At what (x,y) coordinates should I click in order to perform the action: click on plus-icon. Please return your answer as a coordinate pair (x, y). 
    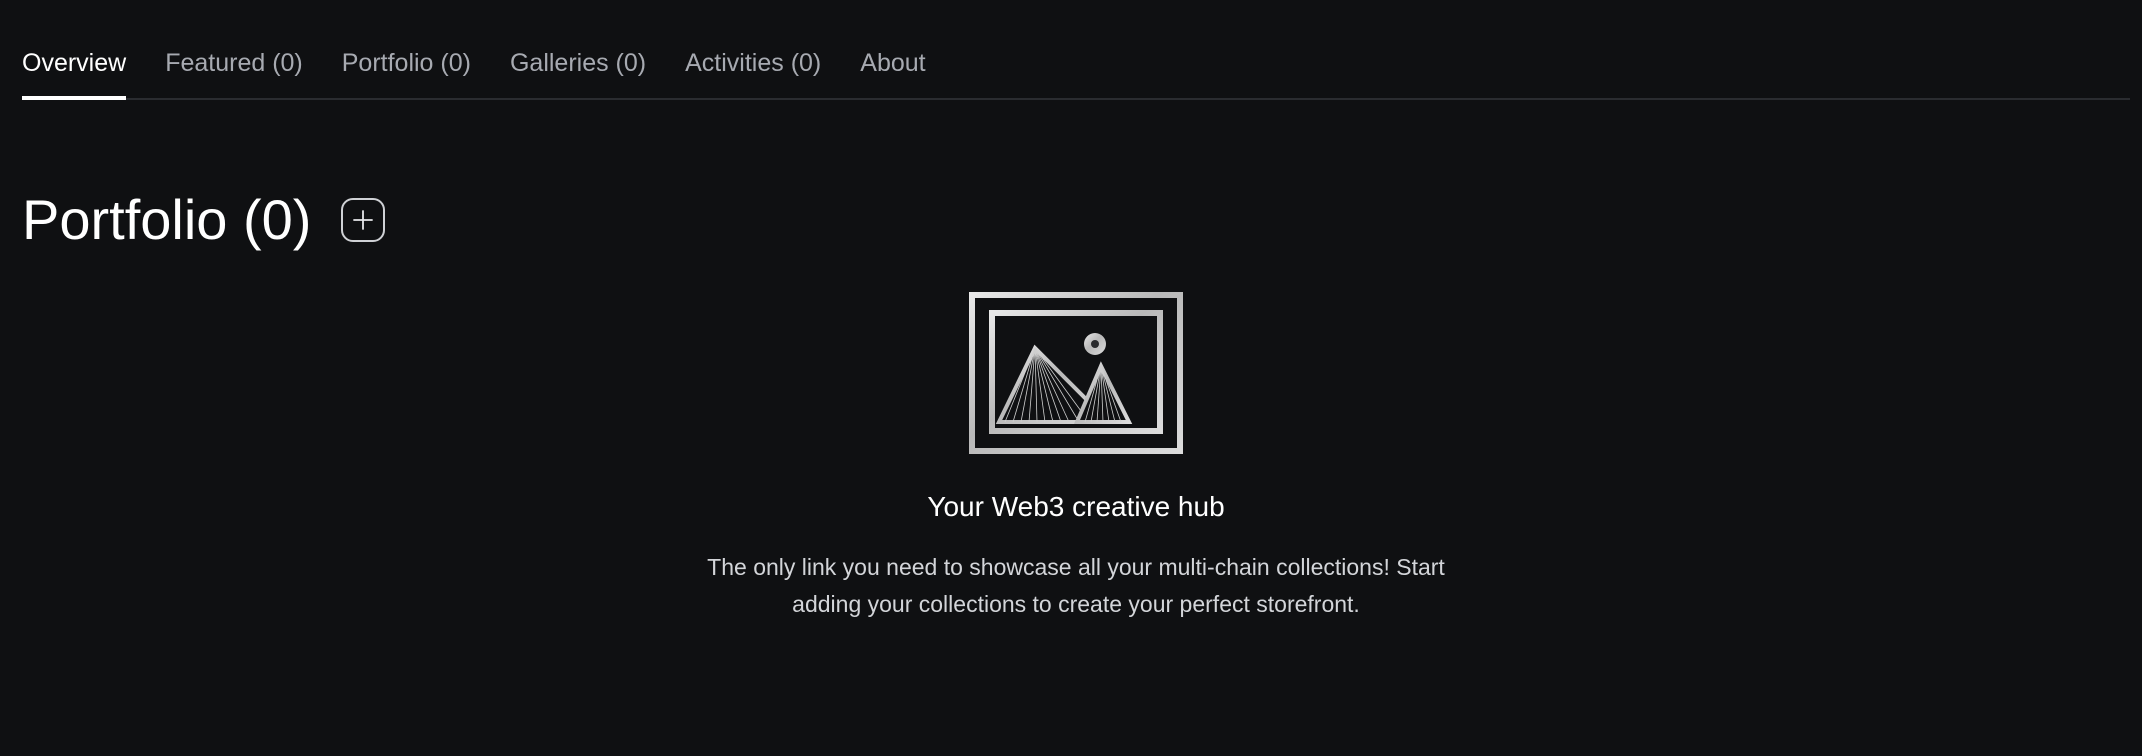
    Looking at the image, I should click on (363, 220).